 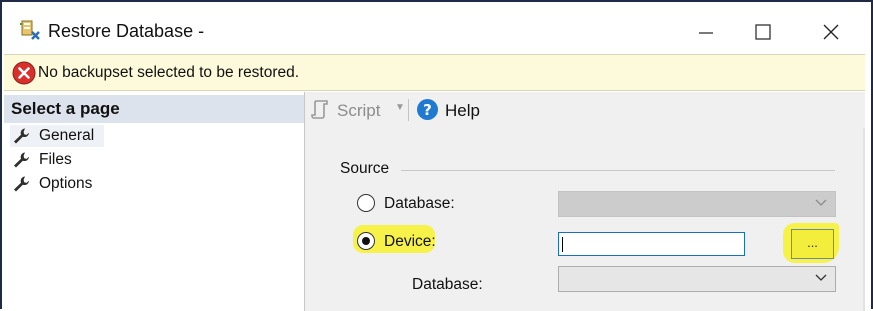 What do you see at coordinates (434, 72) in the screenshot?
I see `error-message-bar: No backupset selected to be restored.` at bounding box center [434, 72].